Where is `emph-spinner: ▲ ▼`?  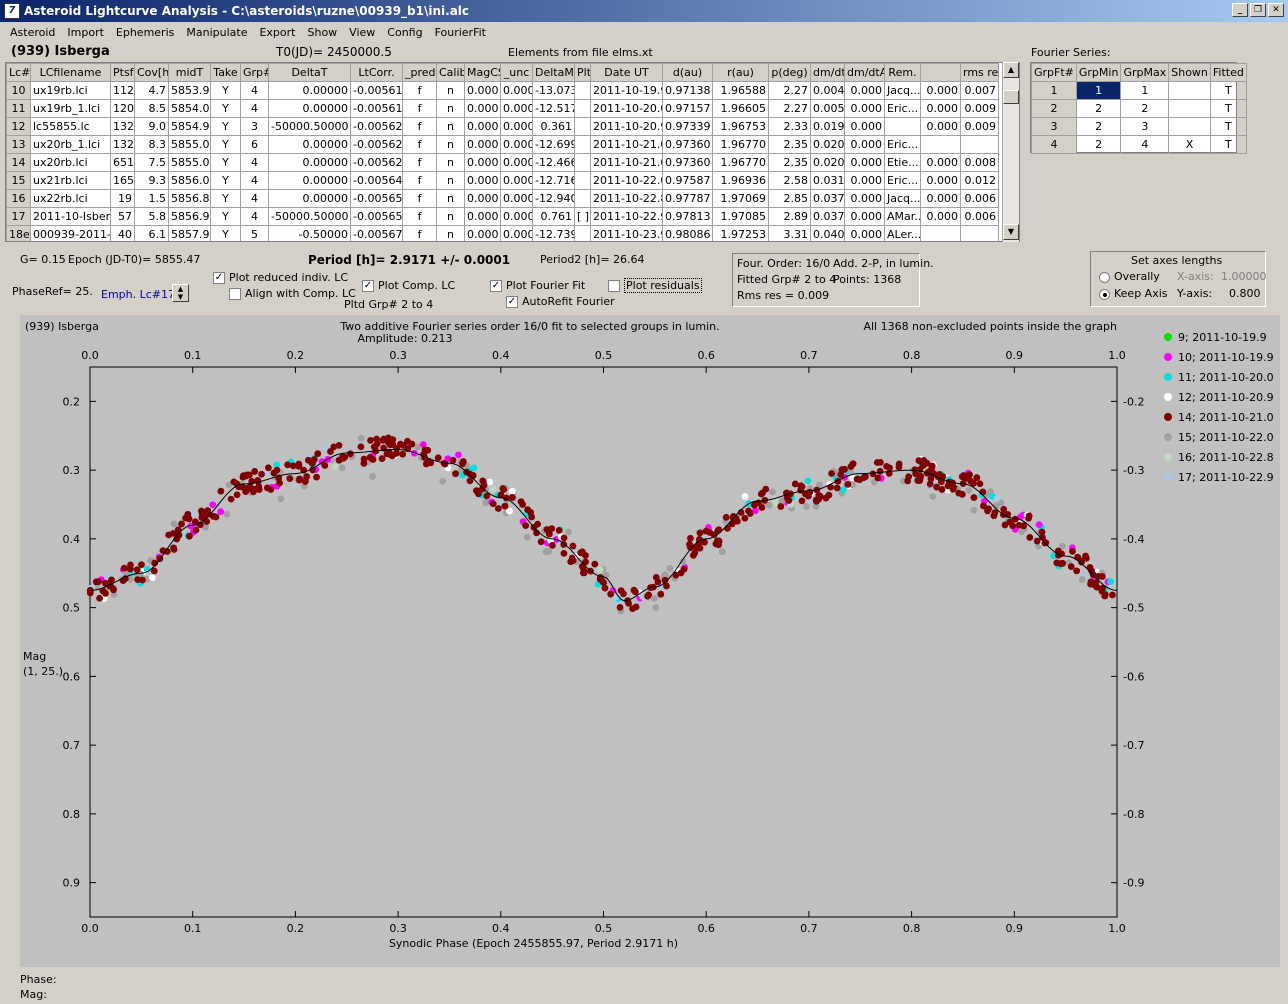 emph-spinner: ▲ ▼ is located at coordinates (180, 293).